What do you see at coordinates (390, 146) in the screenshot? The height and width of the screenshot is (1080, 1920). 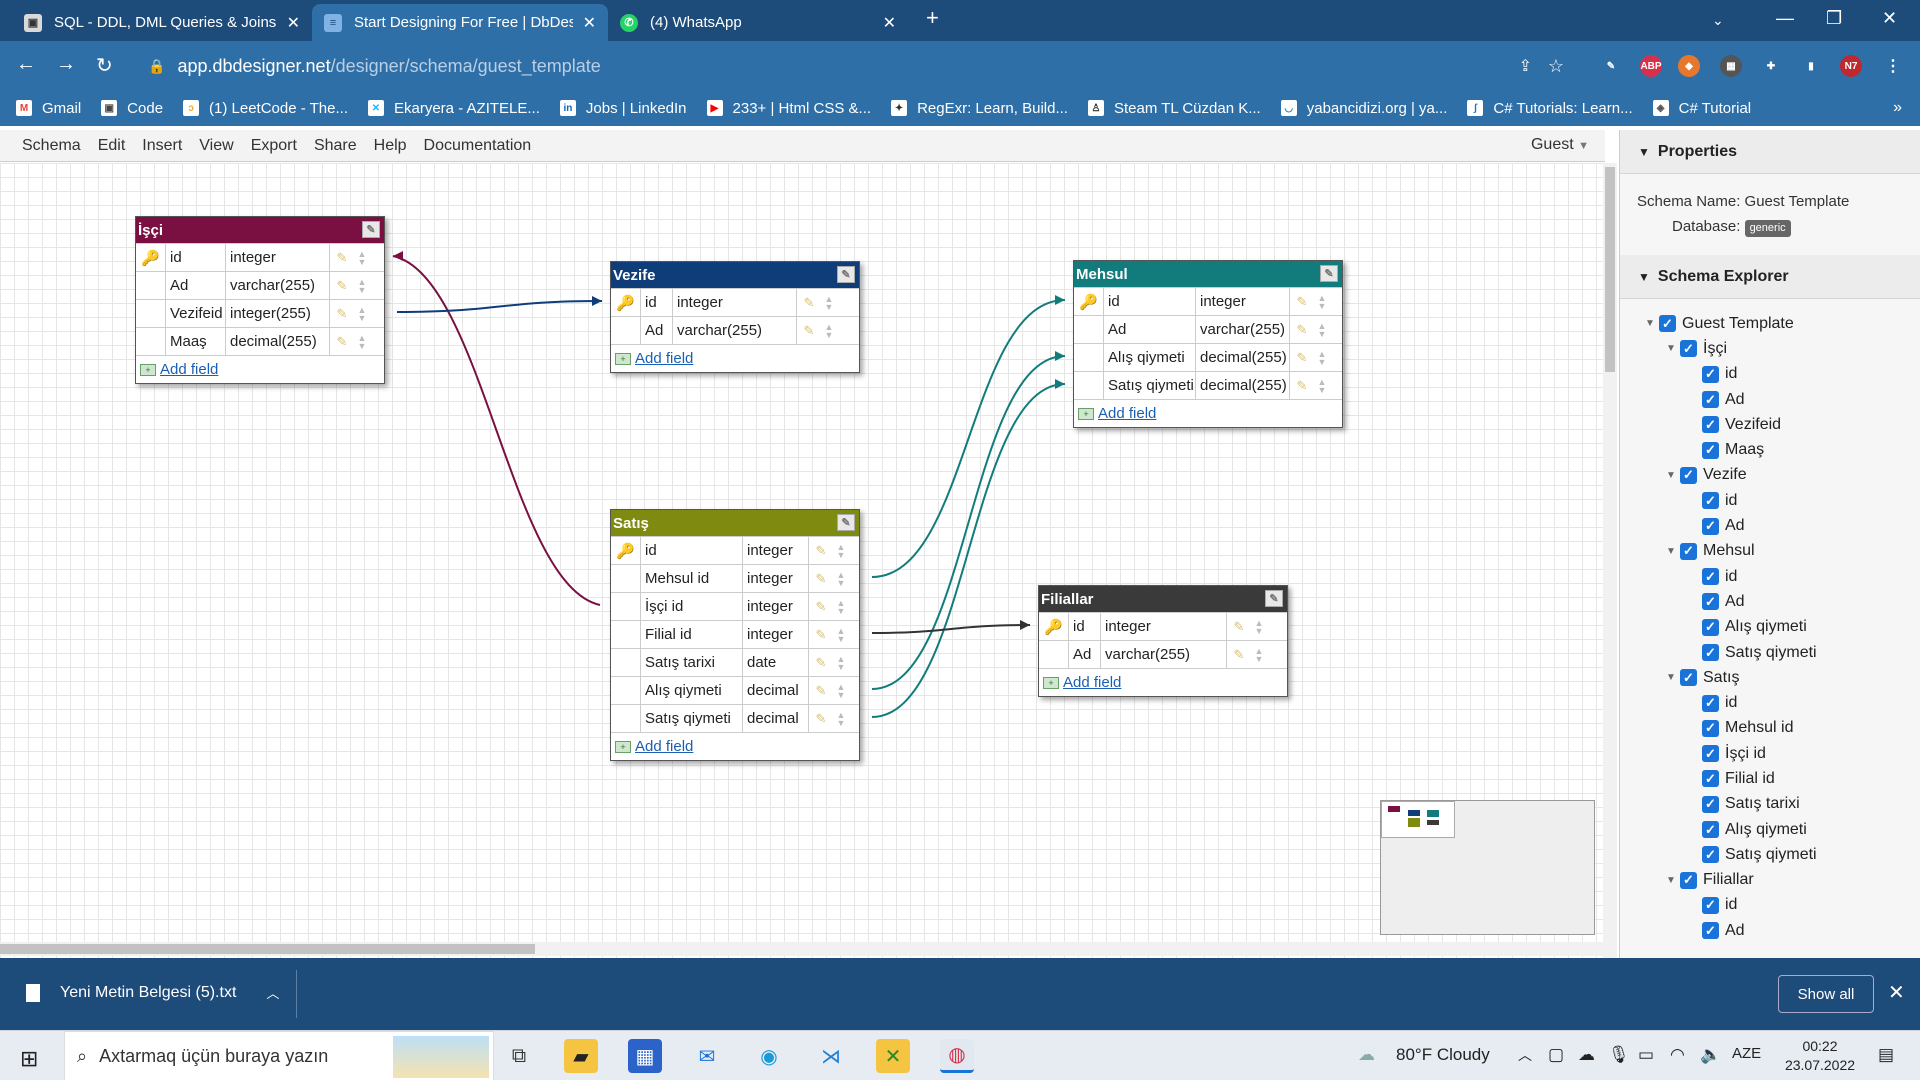 I see `menu-help: Help` at bounding box center [390, 146].